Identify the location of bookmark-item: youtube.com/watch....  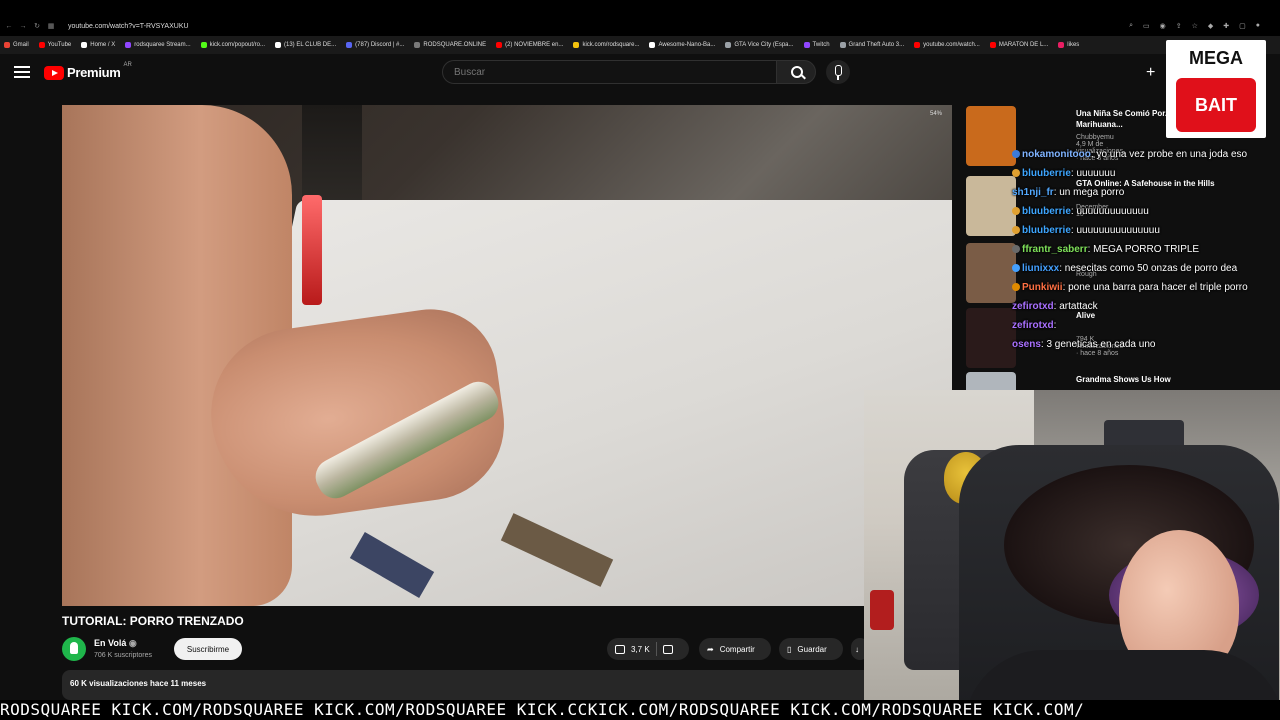
(947, 45).